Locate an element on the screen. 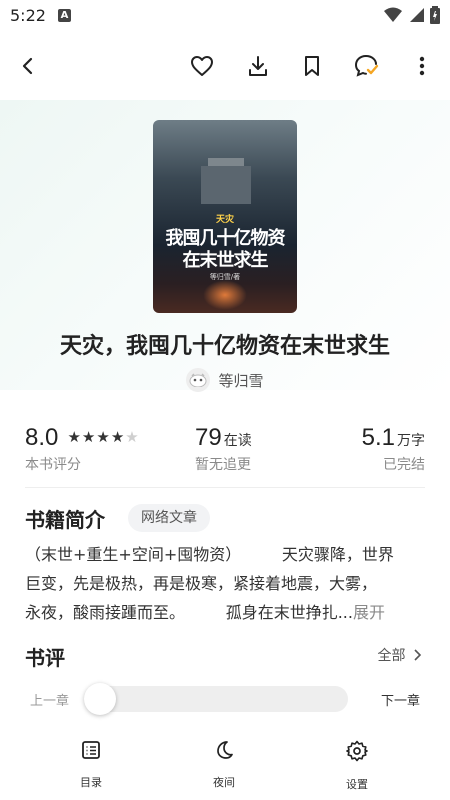 The width and height of the screenshot is (450, 800). reviews-heading: 书评 is located at coordinates (45, 658).